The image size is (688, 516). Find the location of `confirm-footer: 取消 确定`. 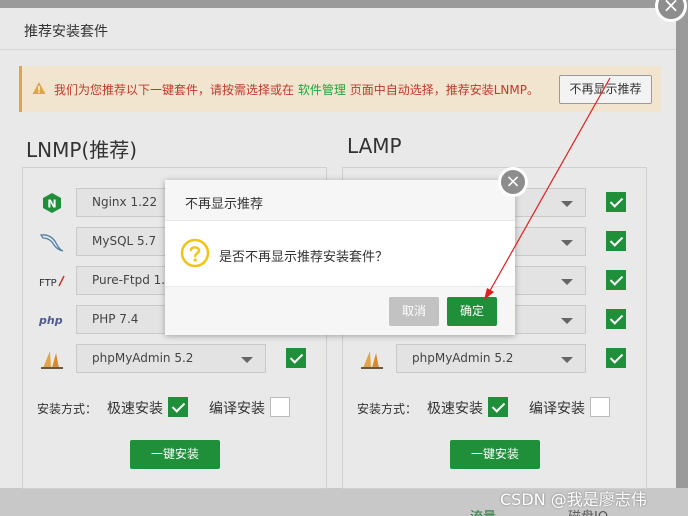

confirm-footer: 取消 确定 is located at coordinates (340, 310).